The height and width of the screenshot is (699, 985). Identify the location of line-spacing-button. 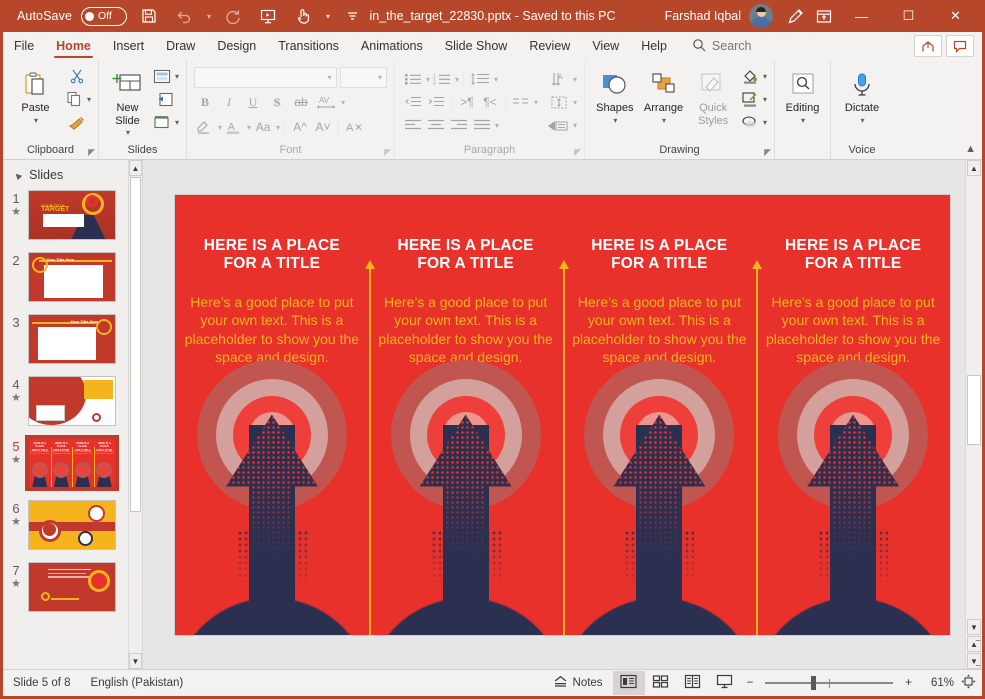
(480, 79).